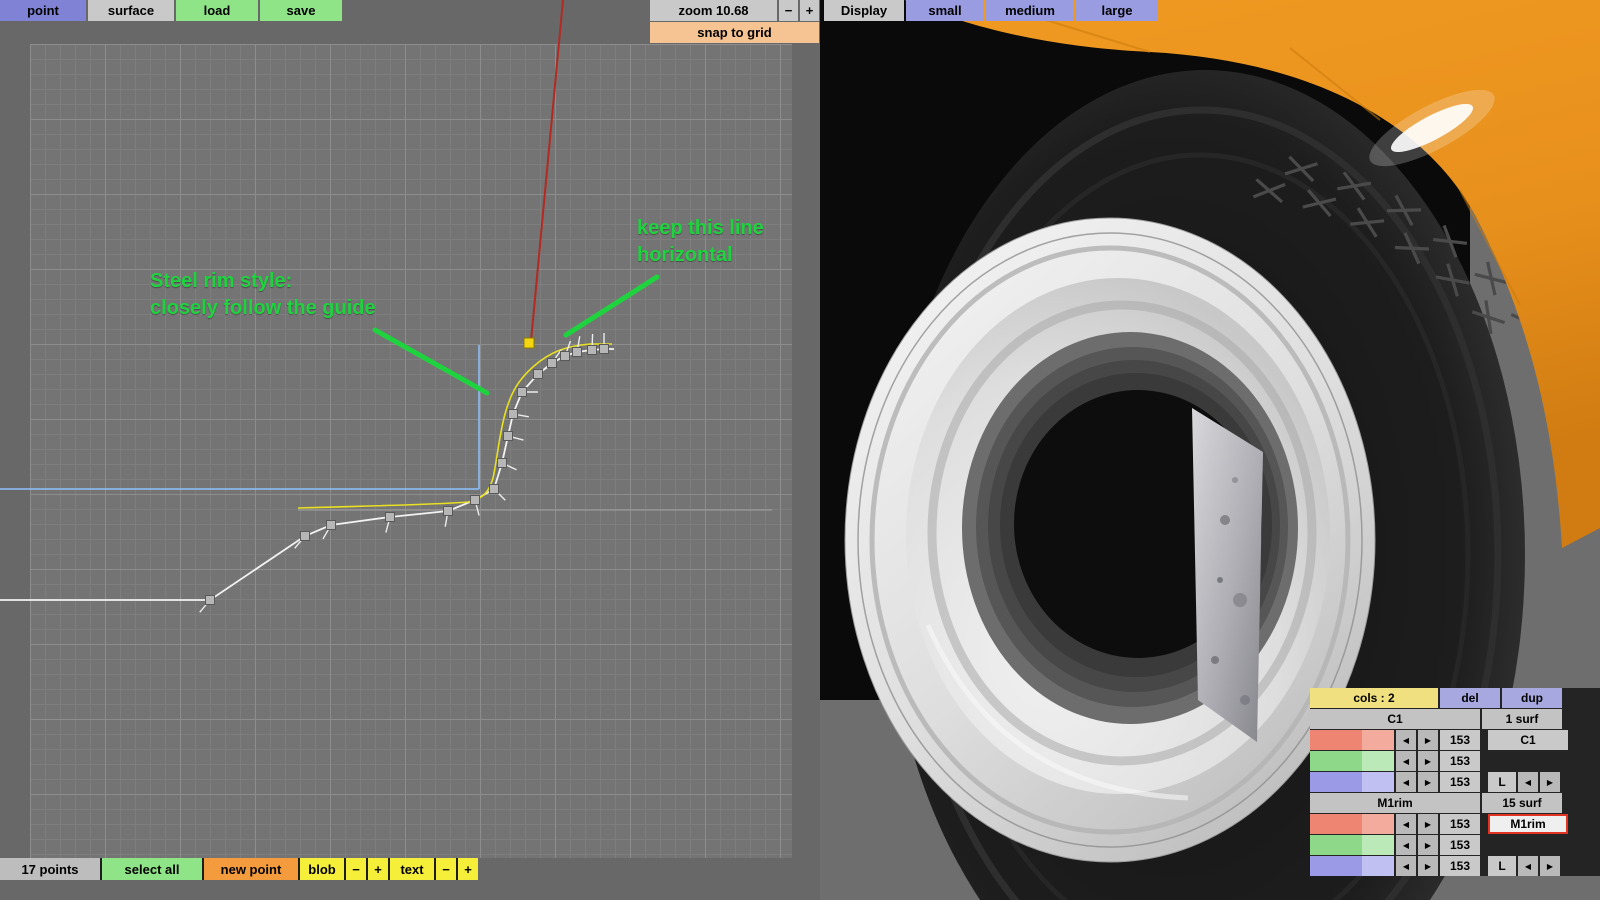  Describe the element at coordinates (1374, 698) in the screenshot. I see `columns-button: cols : 2` at that location.